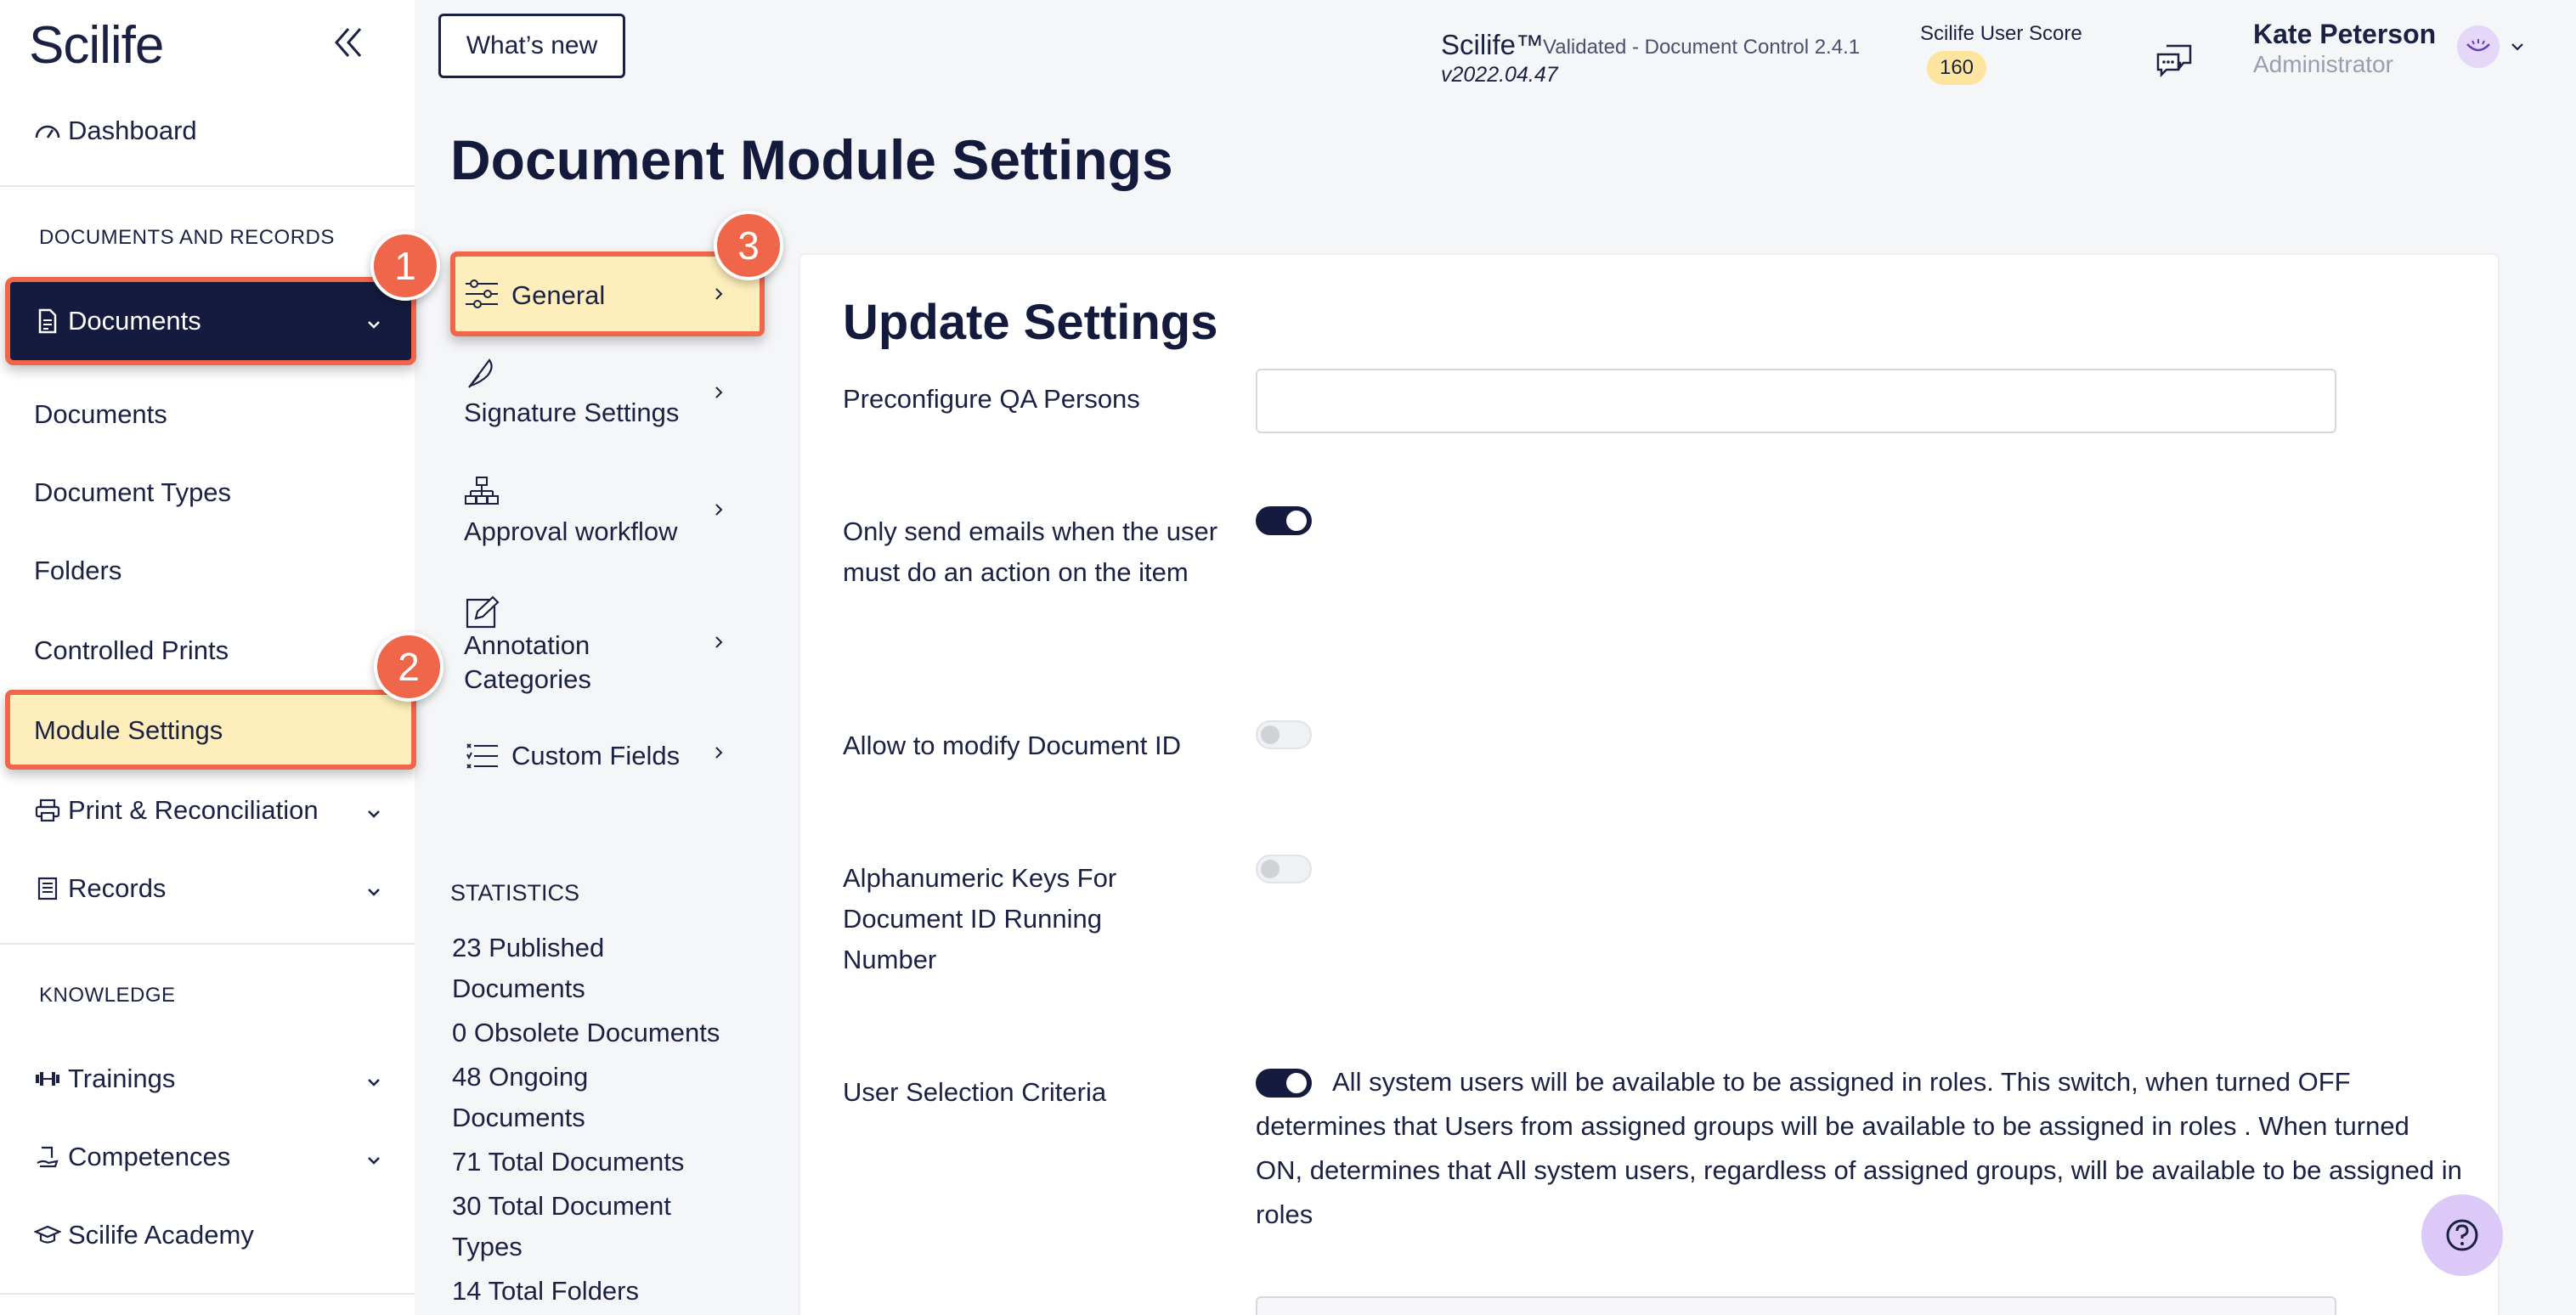  I want to click on alphanumeric-keys-toggle, so click(1284, 869).